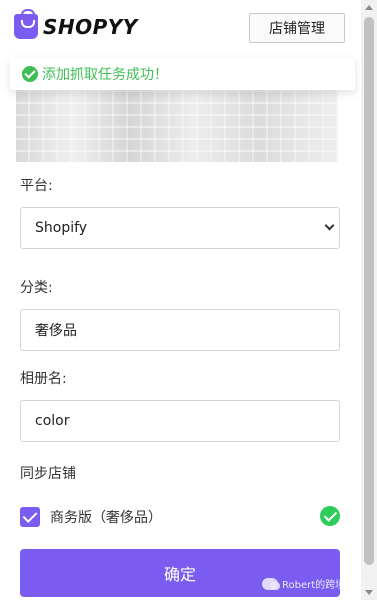  I want to click on album-name-label: 相册名:, so click(43, 379).